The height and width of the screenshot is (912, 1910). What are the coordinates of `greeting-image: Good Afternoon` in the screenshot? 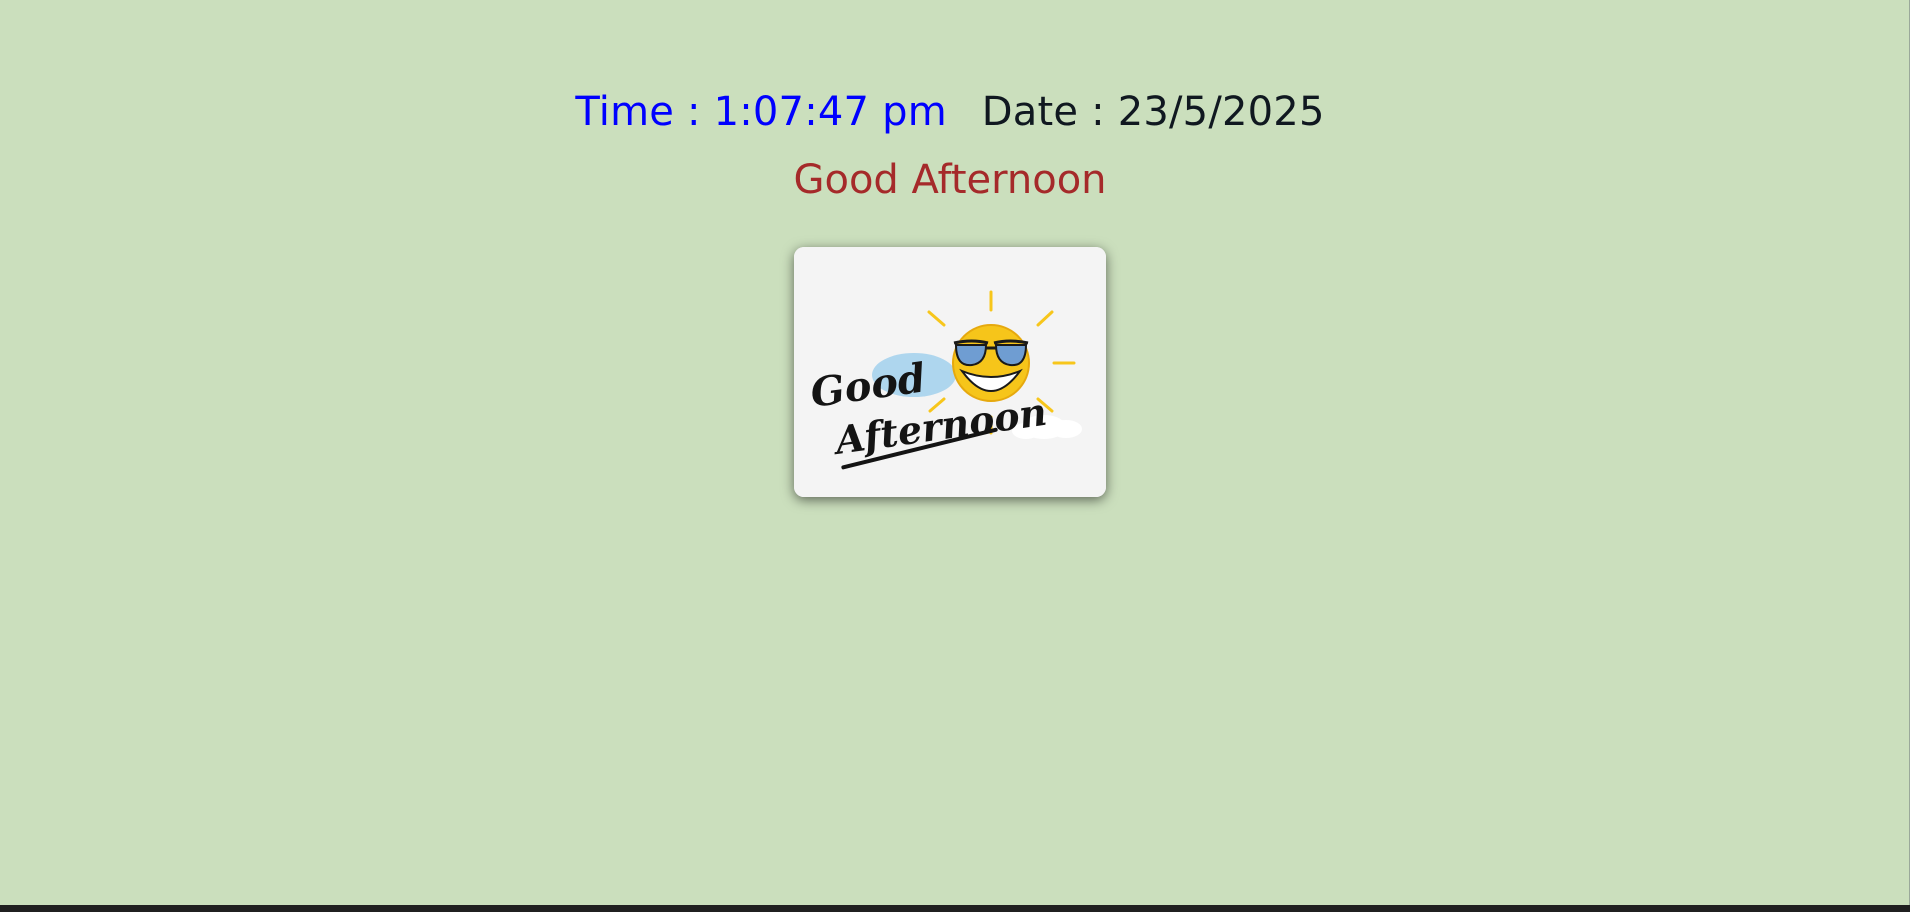 It's located at (950, 372).